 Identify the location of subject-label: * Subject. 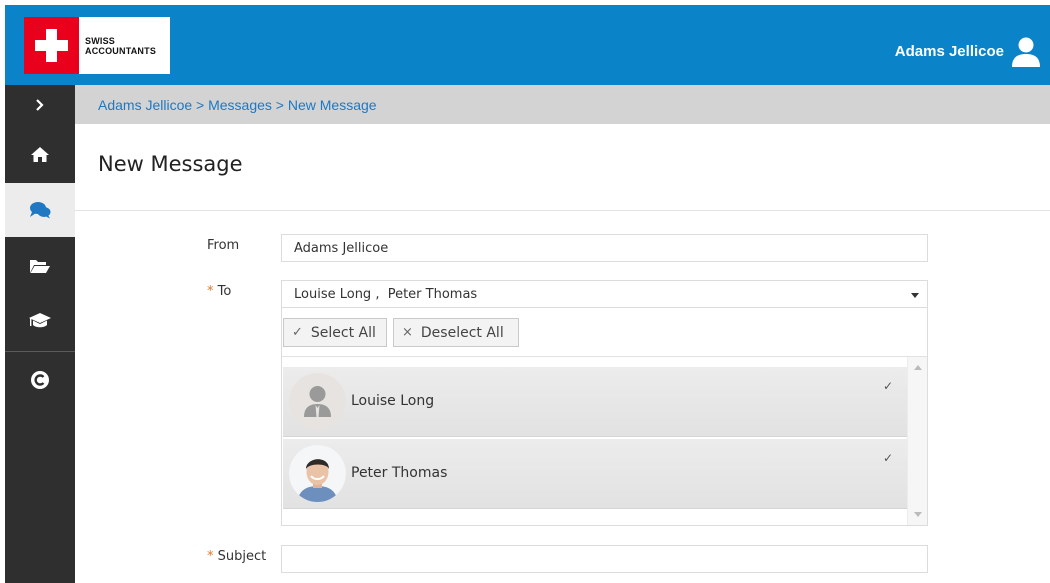
(236, 556).